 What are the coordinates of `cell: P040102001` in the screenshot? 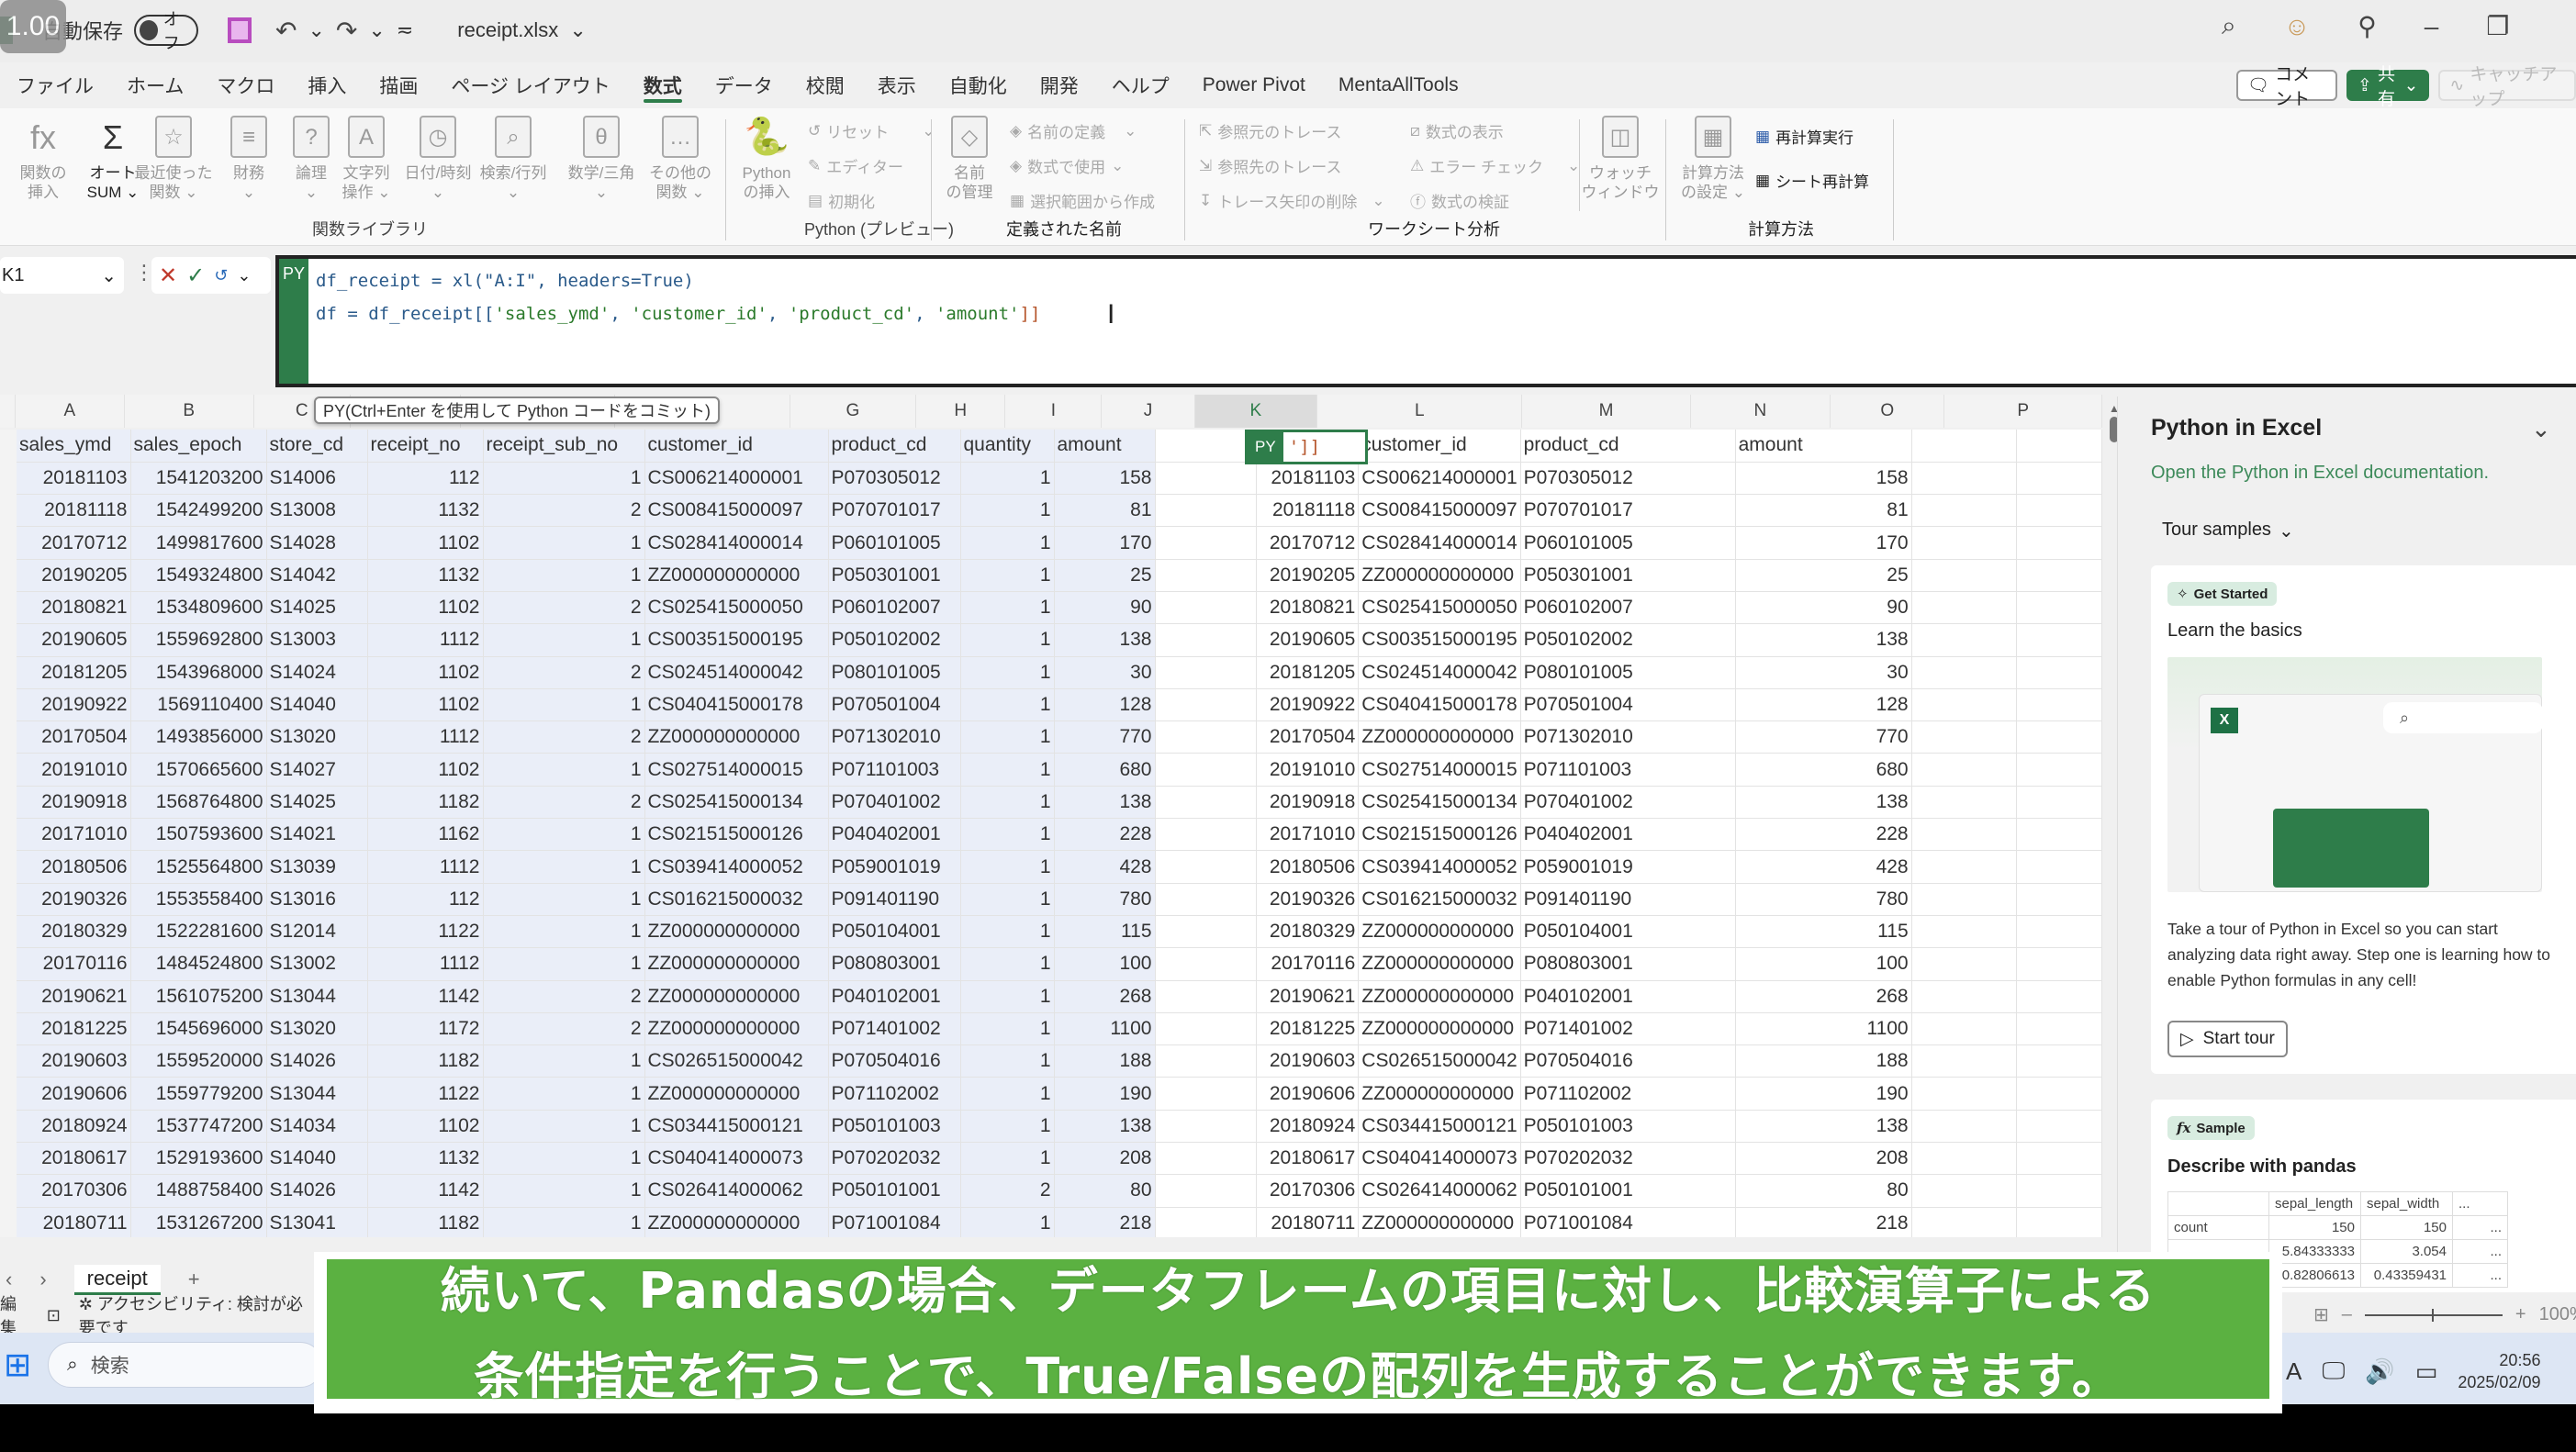 It's located at (894, 996).